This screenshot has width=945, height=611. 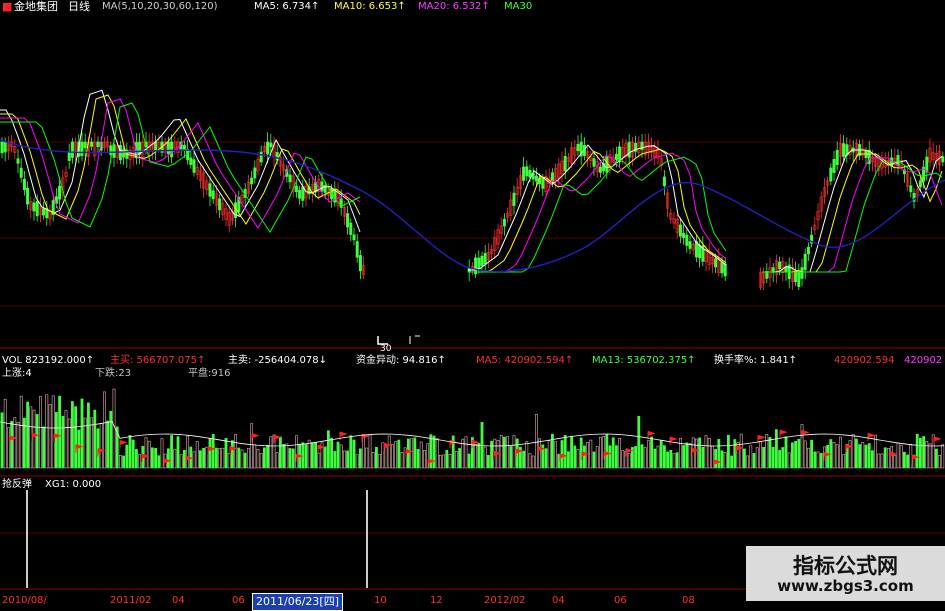 What do you see at coordinates (380, 600) in the screenshot?
I see `axis-label: 10` at bounding box center [380, 600].